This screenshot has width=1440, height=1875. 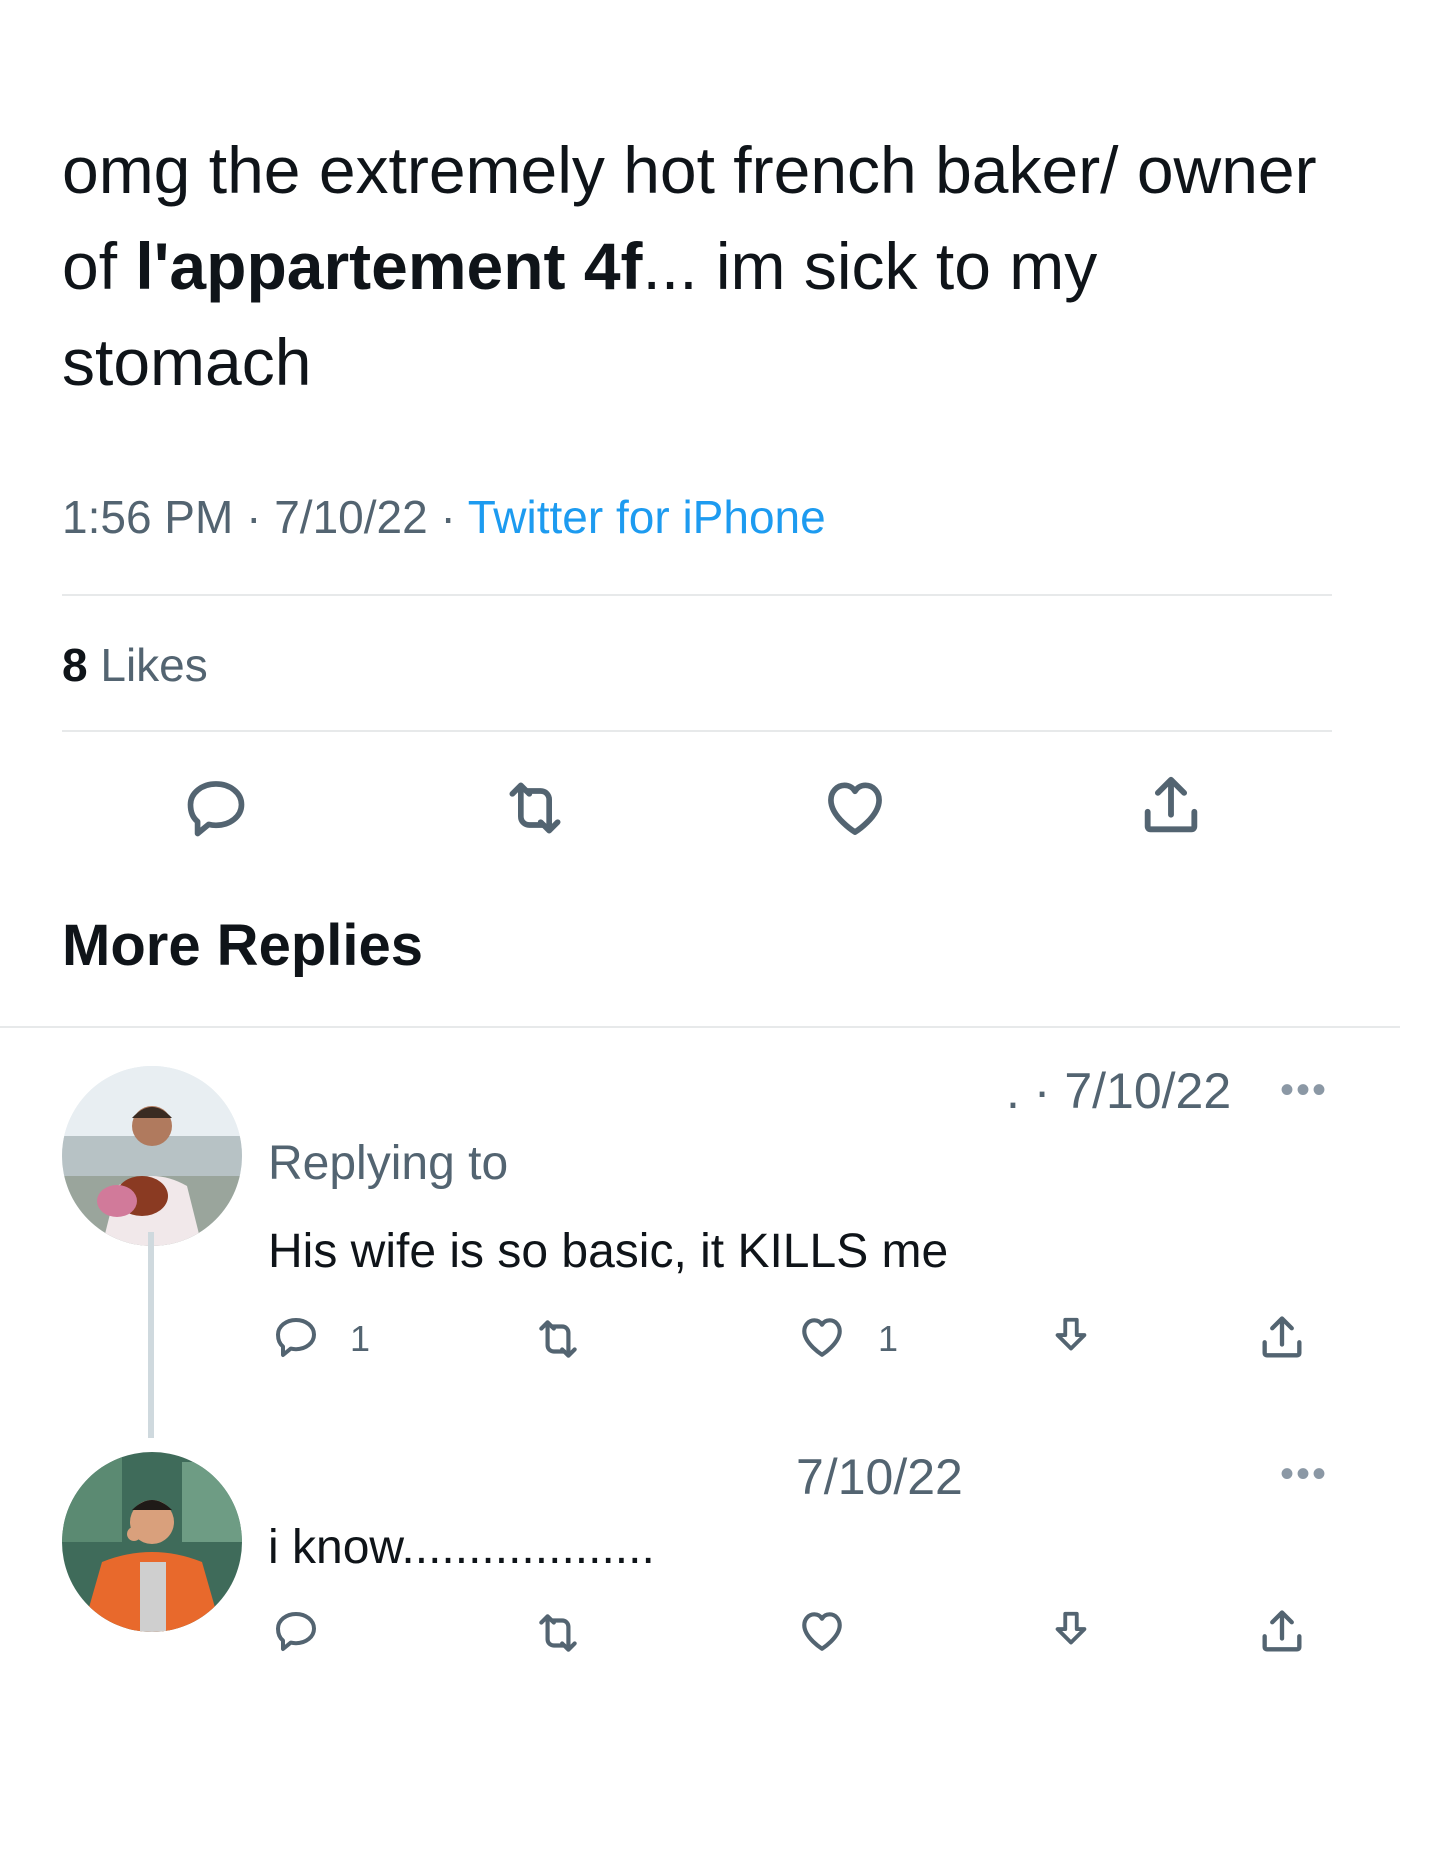 I want to click on likes-count-link: 8 Likes, so click(x=135, y=665).